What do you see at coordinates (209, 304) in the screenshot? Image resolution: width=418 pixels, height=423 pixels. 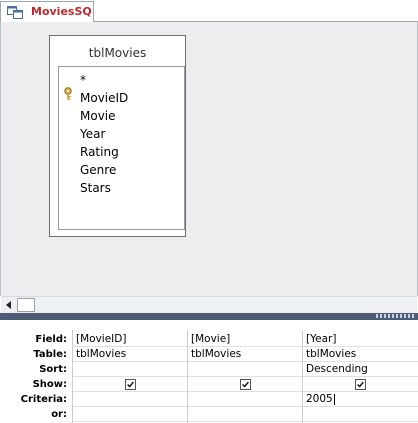 I see `horizontal-scrollbar` at bounding box center [209, 304].